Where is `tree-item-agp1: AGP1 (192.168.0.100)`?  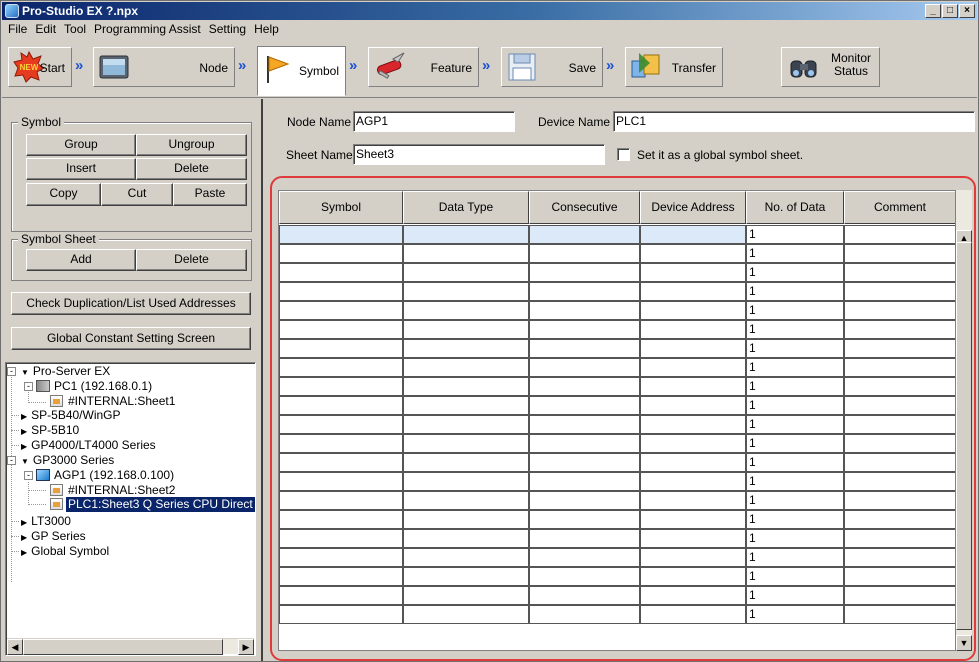 tree-item-agp1: AGP1 (192.168.0.100) is located at coordinates (114, 475).